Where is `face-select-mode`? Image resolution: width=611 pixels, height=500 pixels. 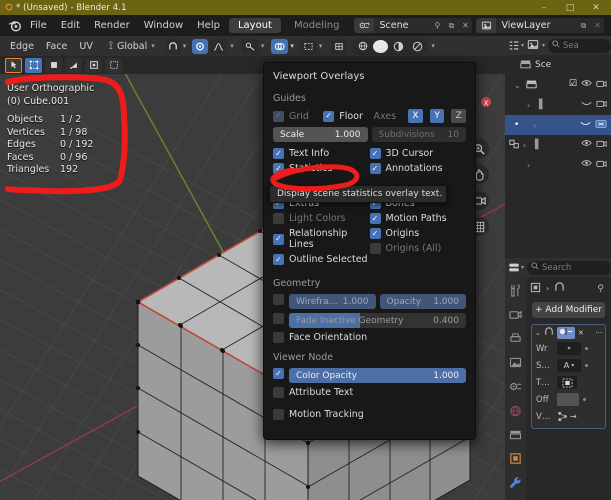
face-select-mode is located at coordinates (73, 65).